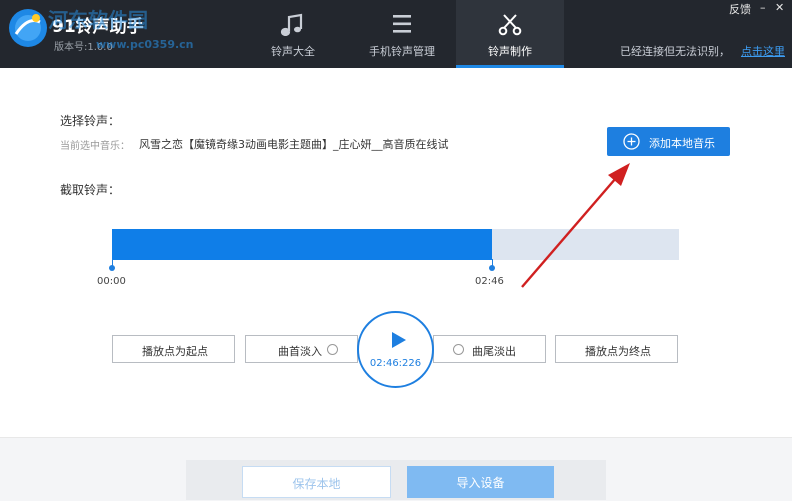 This screenshot has height=501, width=792. I want to click on save-local-button: 保存本地, so click(316, 482).